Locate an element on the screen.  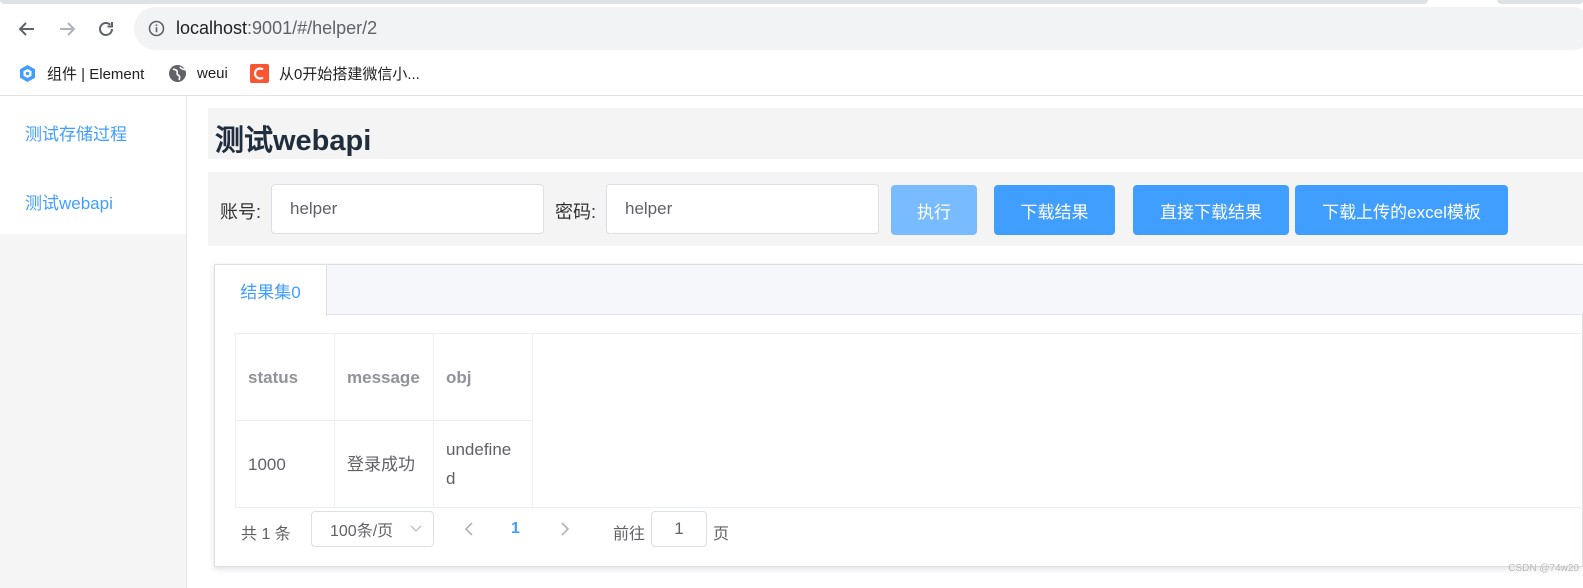
table-cell-status: 1000 is located at coordinates (285, 464).